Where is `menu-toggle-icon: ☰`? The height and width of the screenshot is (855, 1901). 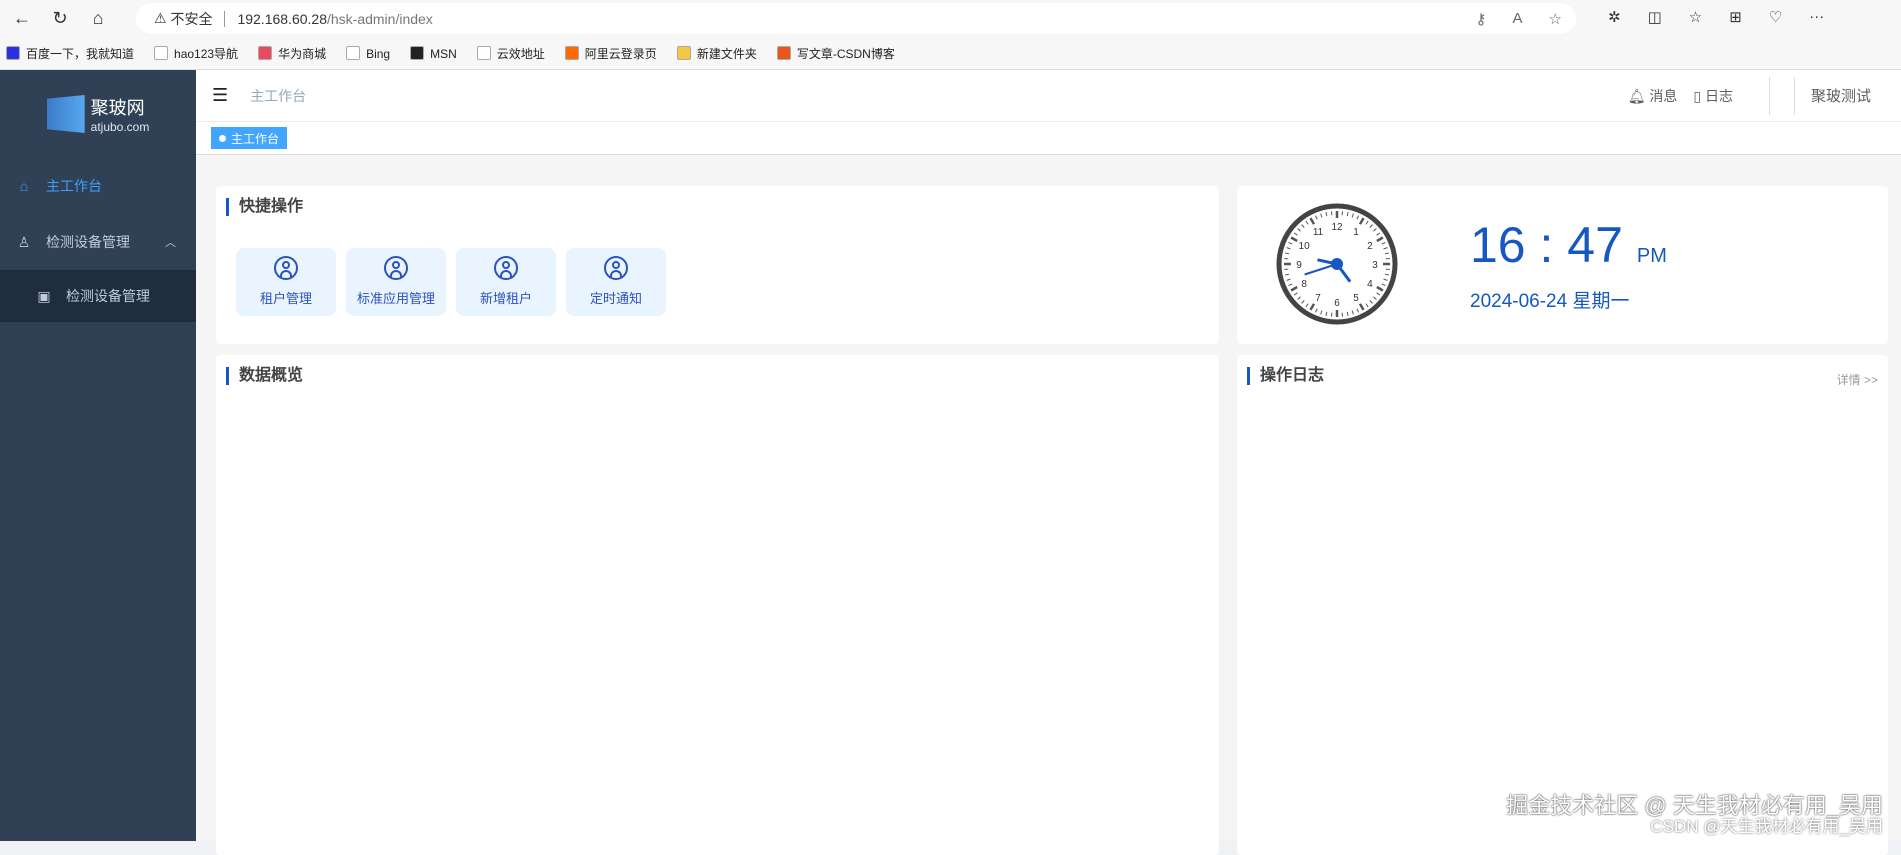
menu-toggle-icon: ☰ is located at coordinates (220, 95).